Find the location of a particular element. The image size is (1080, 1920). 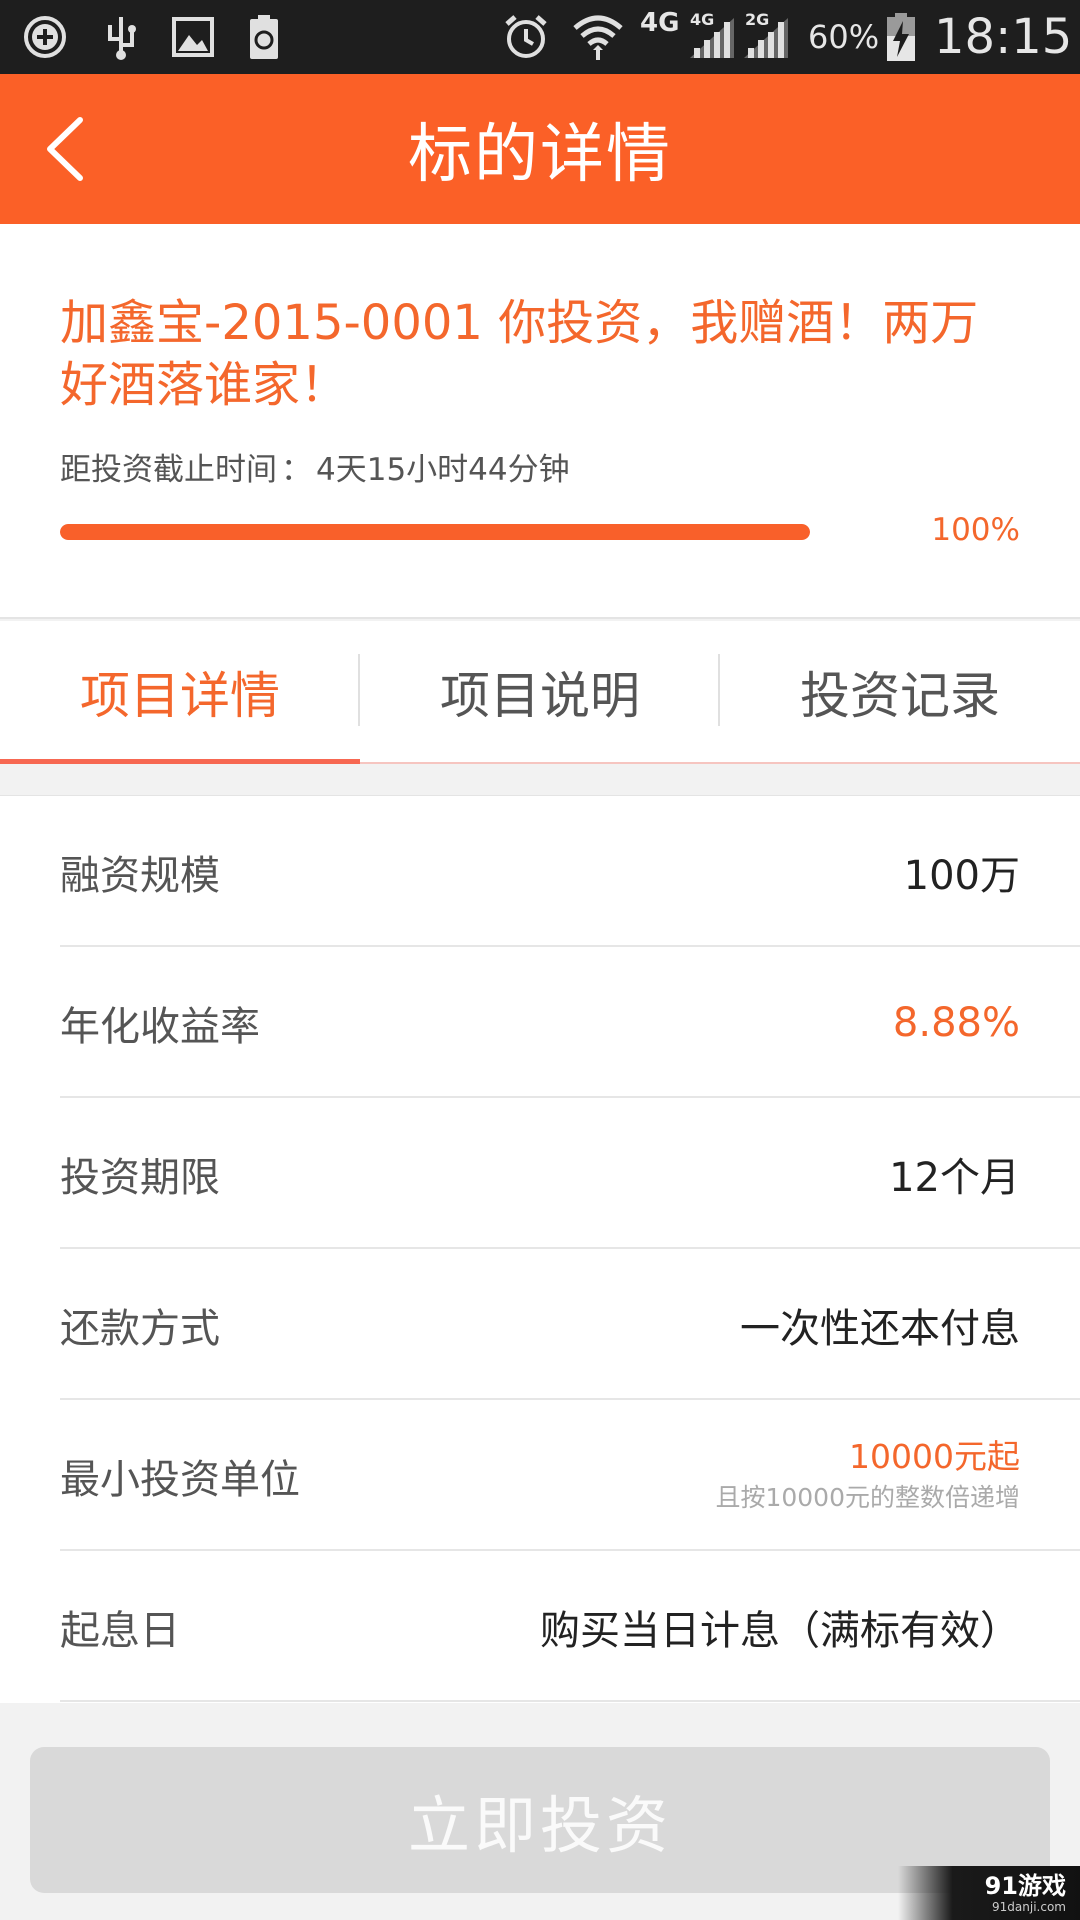

detail-label: 最小投资单位 is located at coordinates (180, 1479).